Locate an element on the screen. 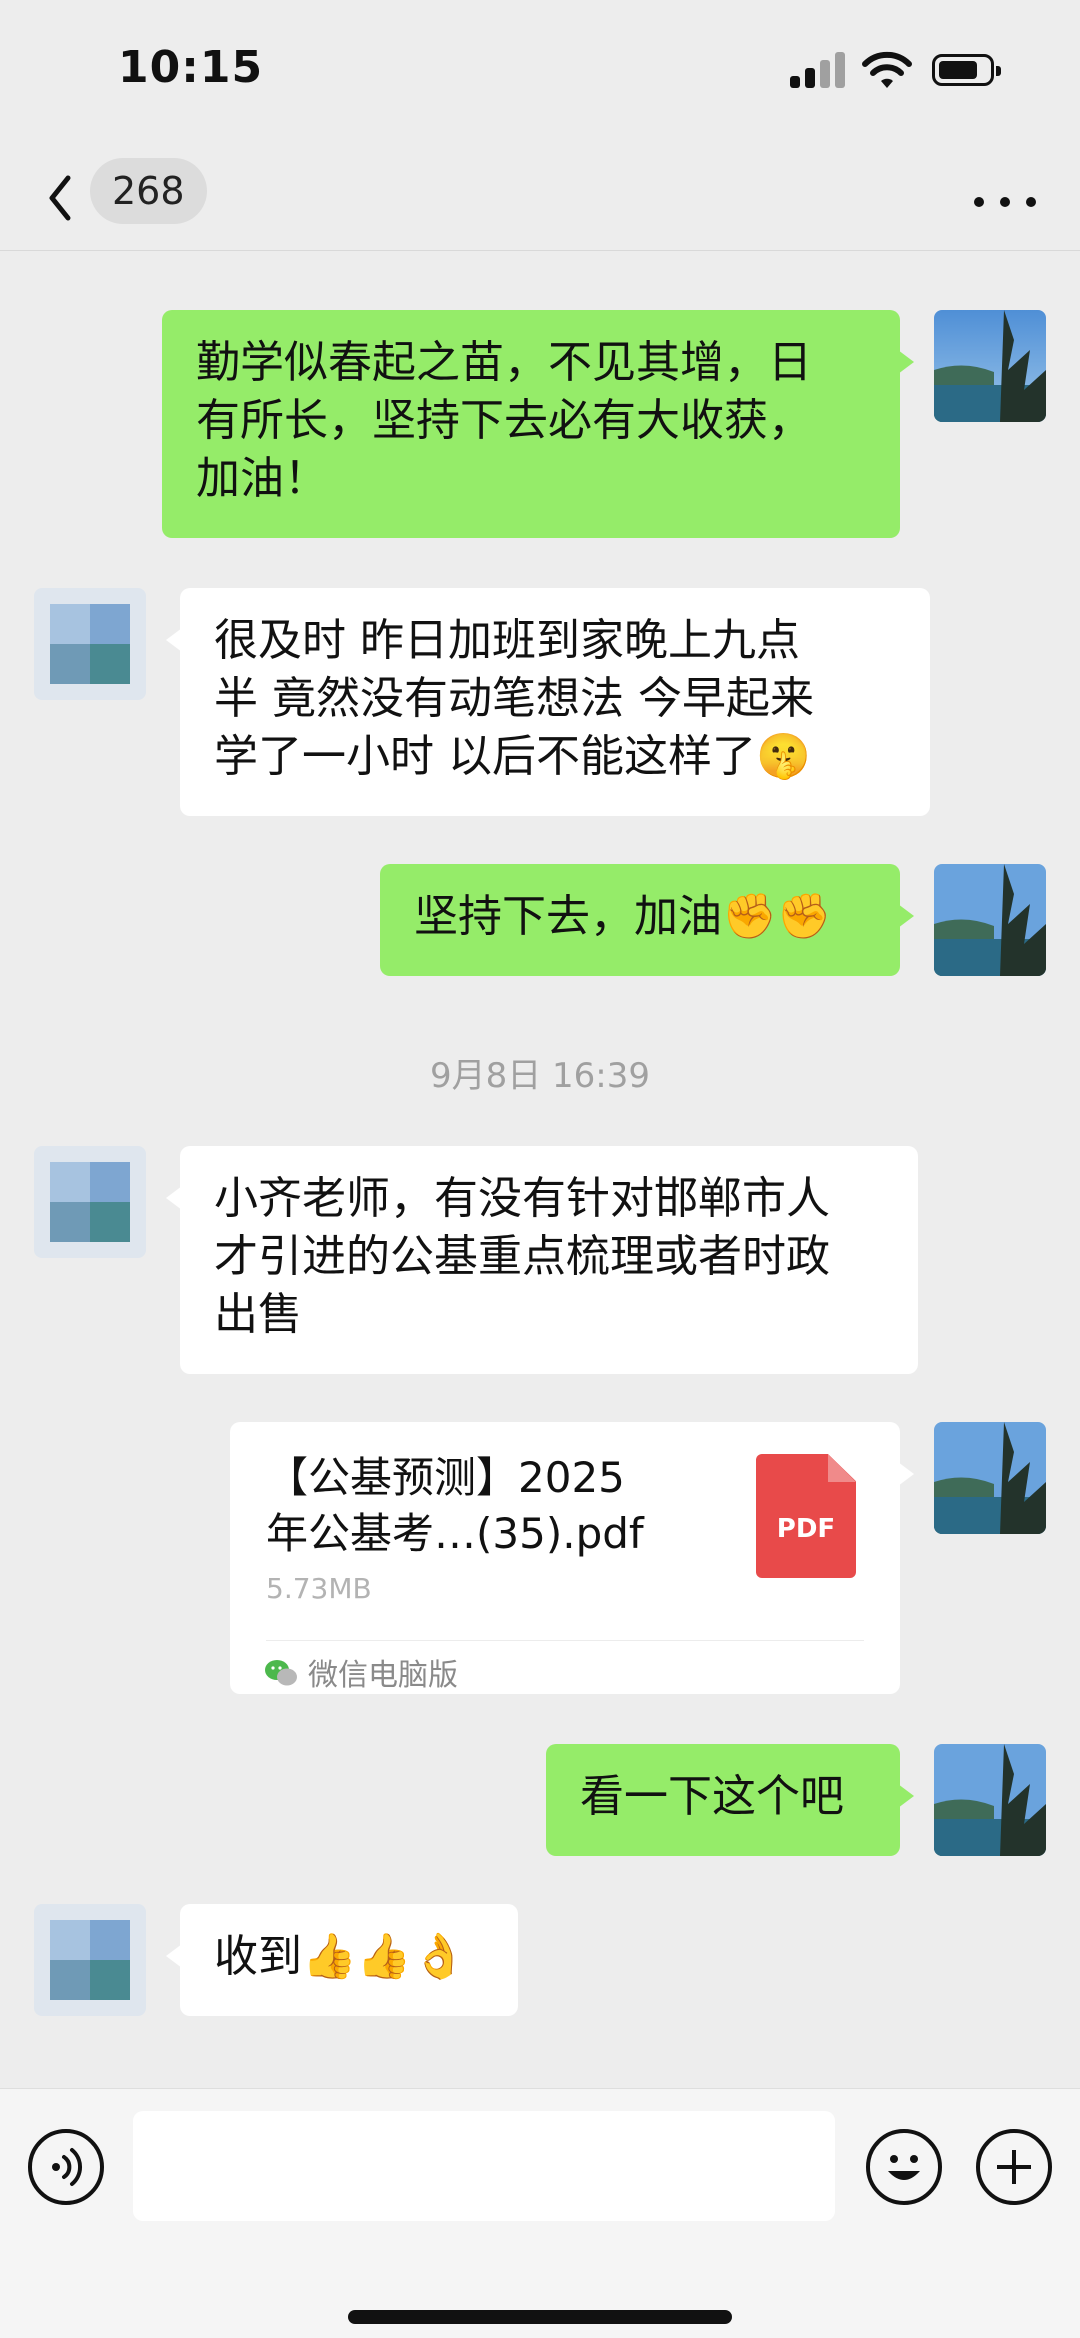 The height and width of the screenshot is (2338, 1080). chat-header: 268 is located at coordinates (540, 200).